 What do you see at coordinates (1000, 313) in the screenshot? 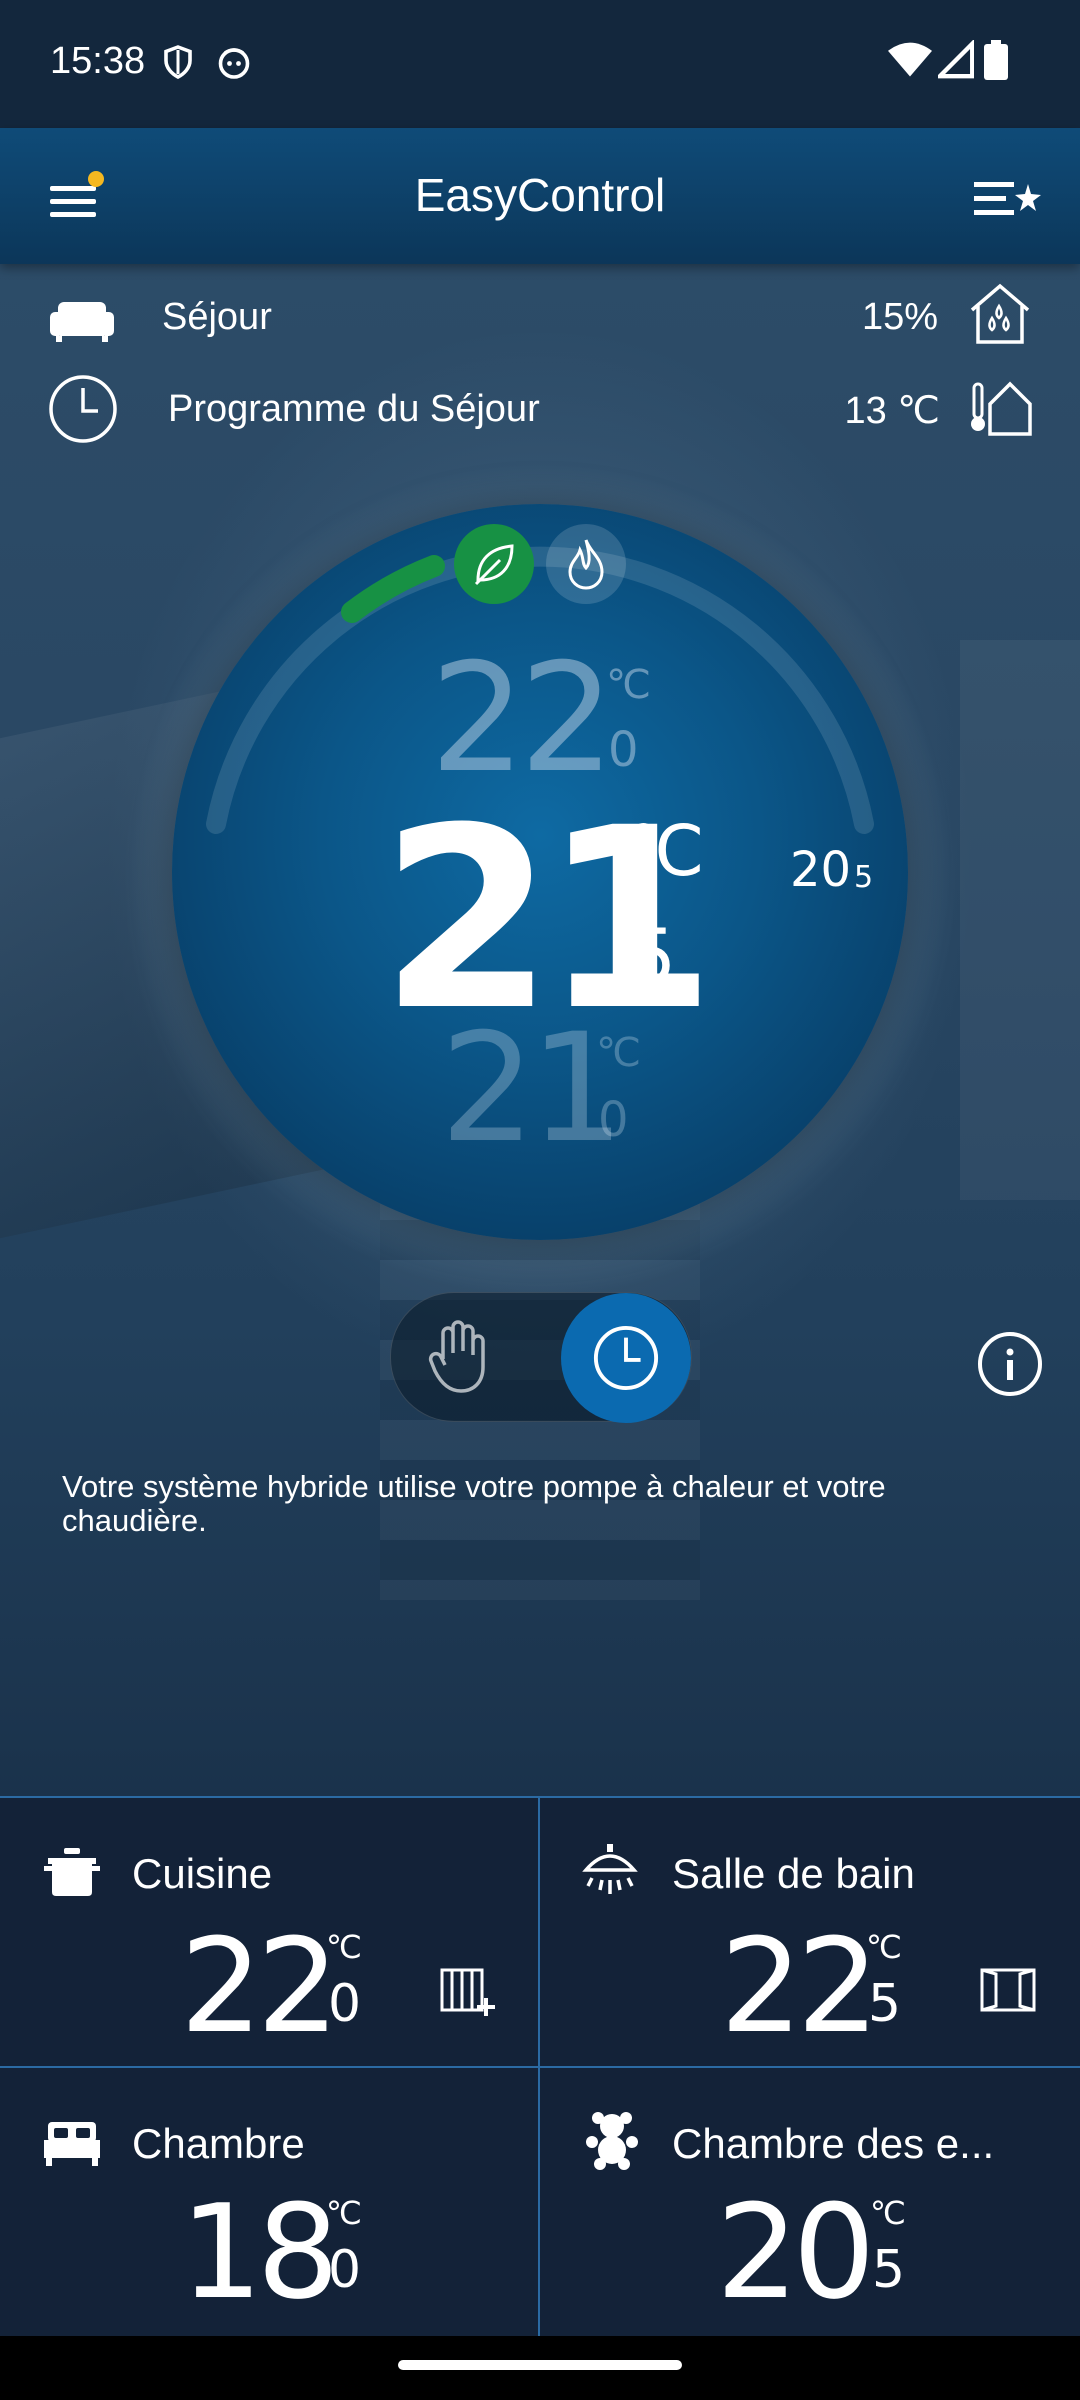
I see `humidity-house-icon` at bounding box center [1000, 313].